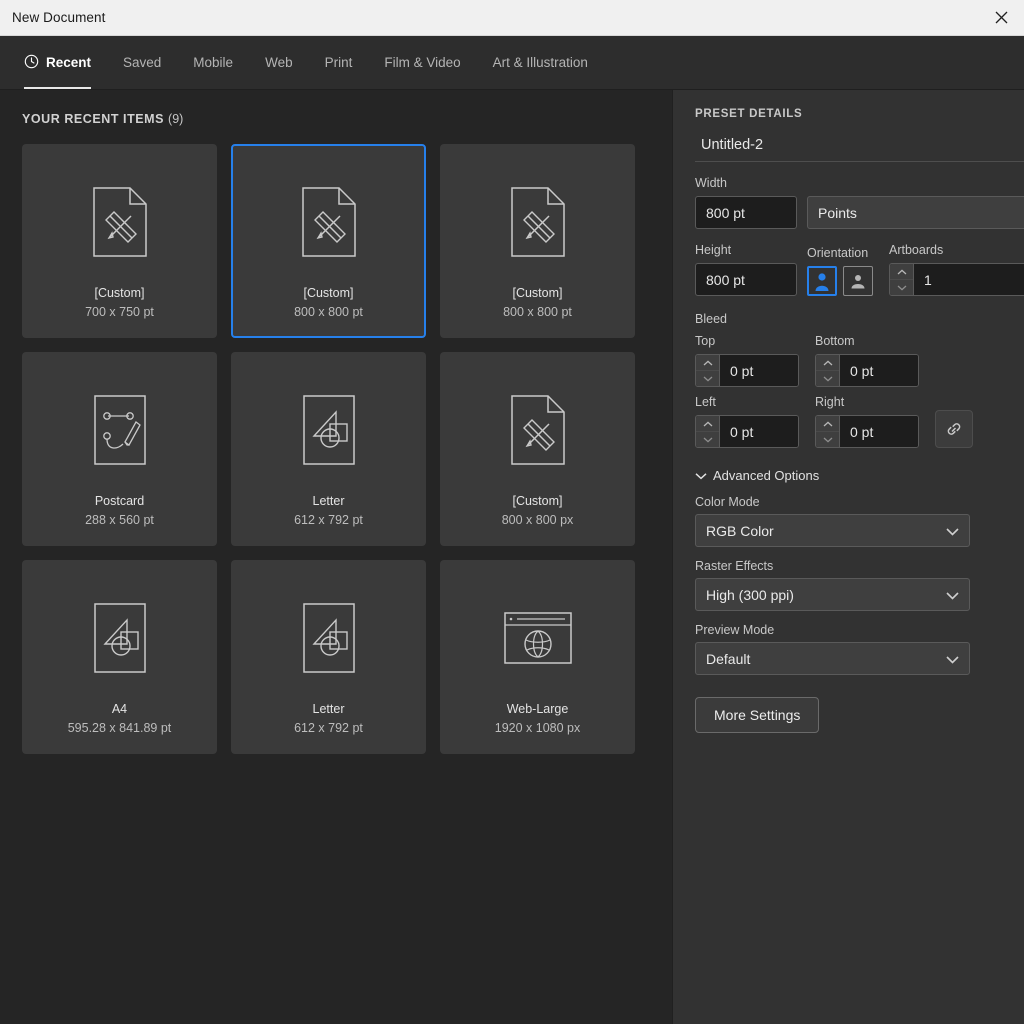 Image resolution: width=1024 pixels, height=1024 pixels. I want to click on preview-mode-select: Default, so click(832, 658).